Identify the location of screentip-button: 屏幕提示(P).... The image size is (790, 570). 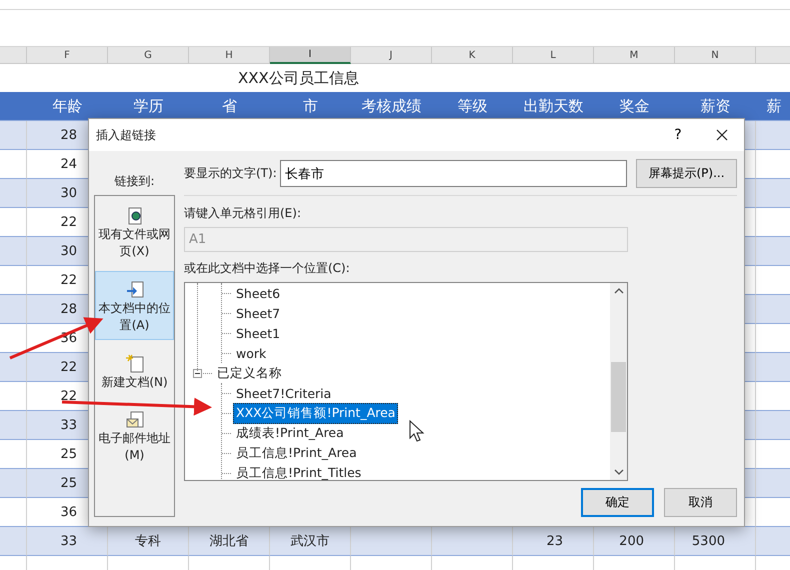
(686, 173).